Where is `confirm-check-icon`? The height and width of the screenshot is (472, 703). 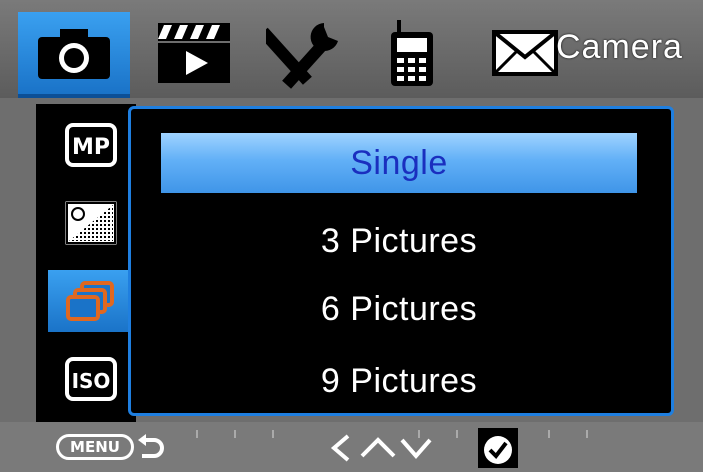 confirm-check-icon is located at coordinates (498, 448).